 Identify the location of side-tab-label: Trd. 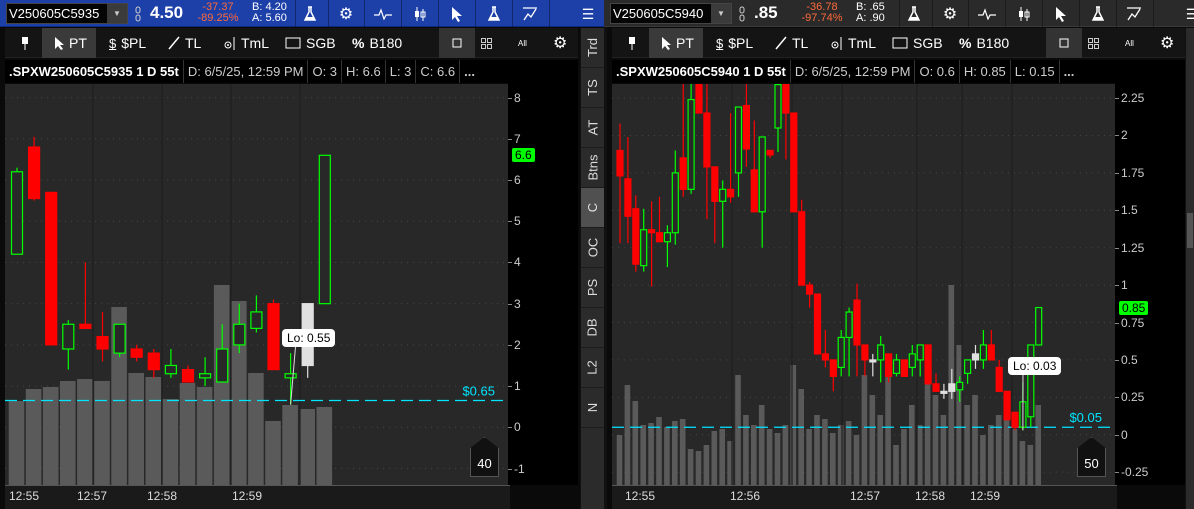
(592, 47).